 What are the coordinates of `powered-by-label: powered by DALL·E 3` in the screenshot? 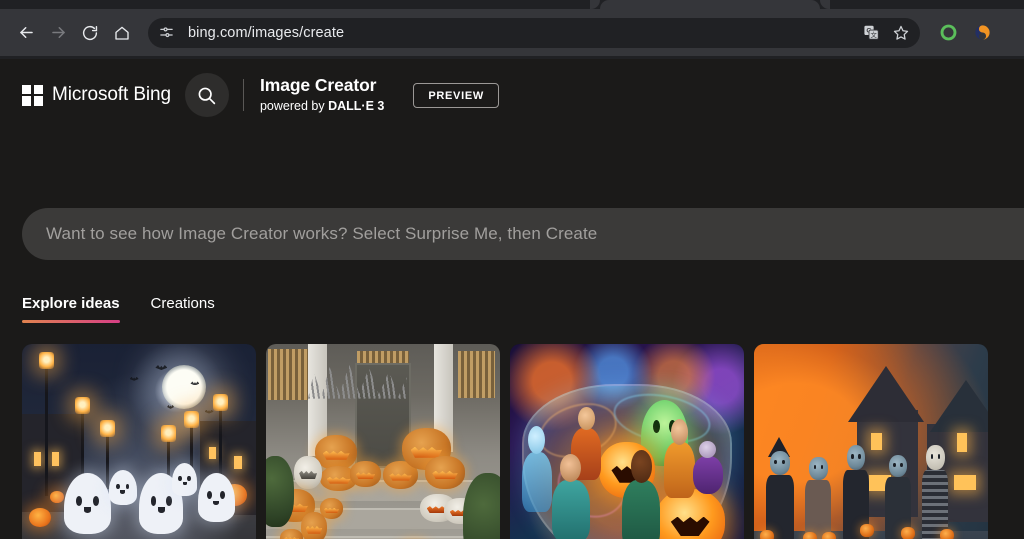 It's located at (322, 106).